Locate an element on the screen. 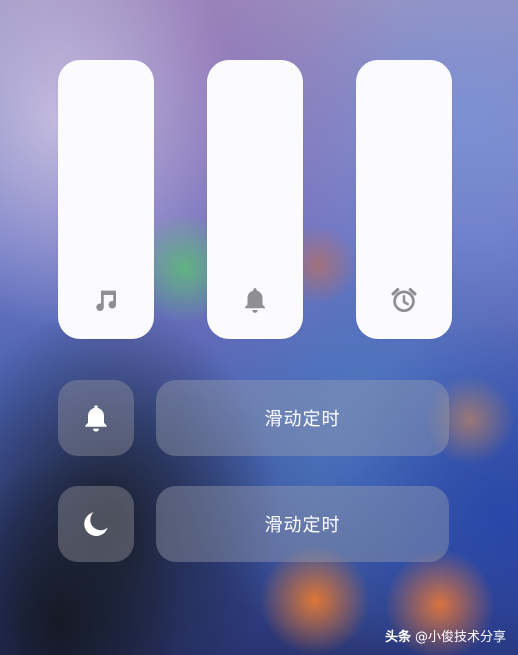 This screenshot has height=655, width=518. media-volume-slider is located at coordinates (106, 199).